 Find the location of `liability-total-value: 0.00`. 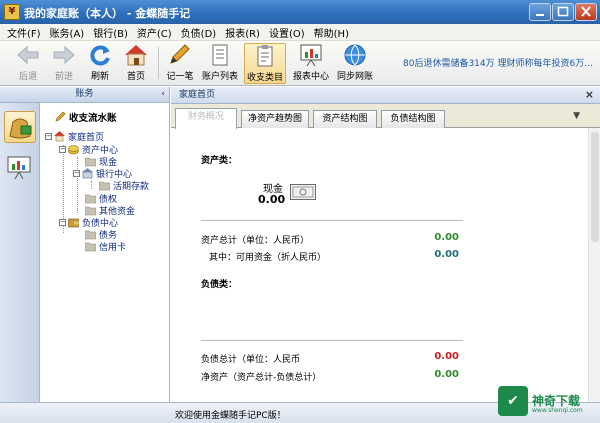

liability-total-value: 0.00 is located at coordinates (446, 356).